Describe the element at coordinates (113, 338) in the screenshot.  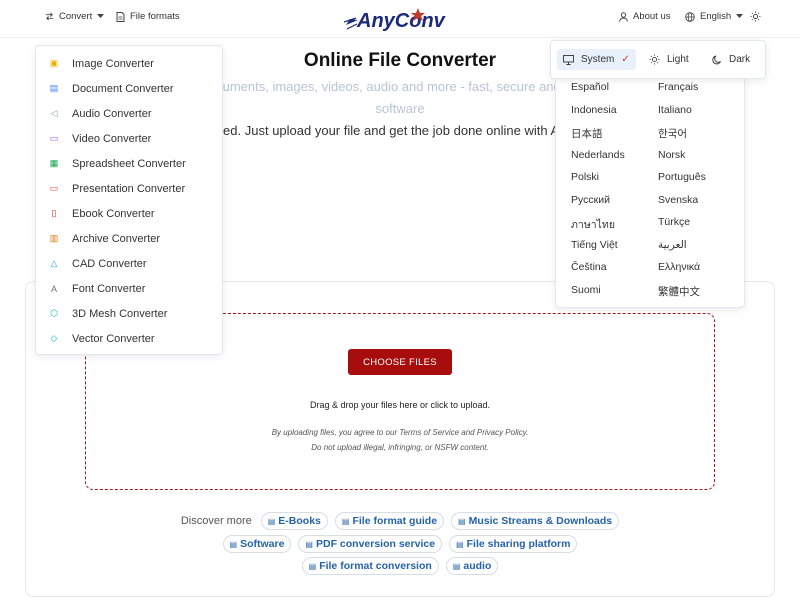
I see `convert-menu-item-label: Vector Converter` at that location.